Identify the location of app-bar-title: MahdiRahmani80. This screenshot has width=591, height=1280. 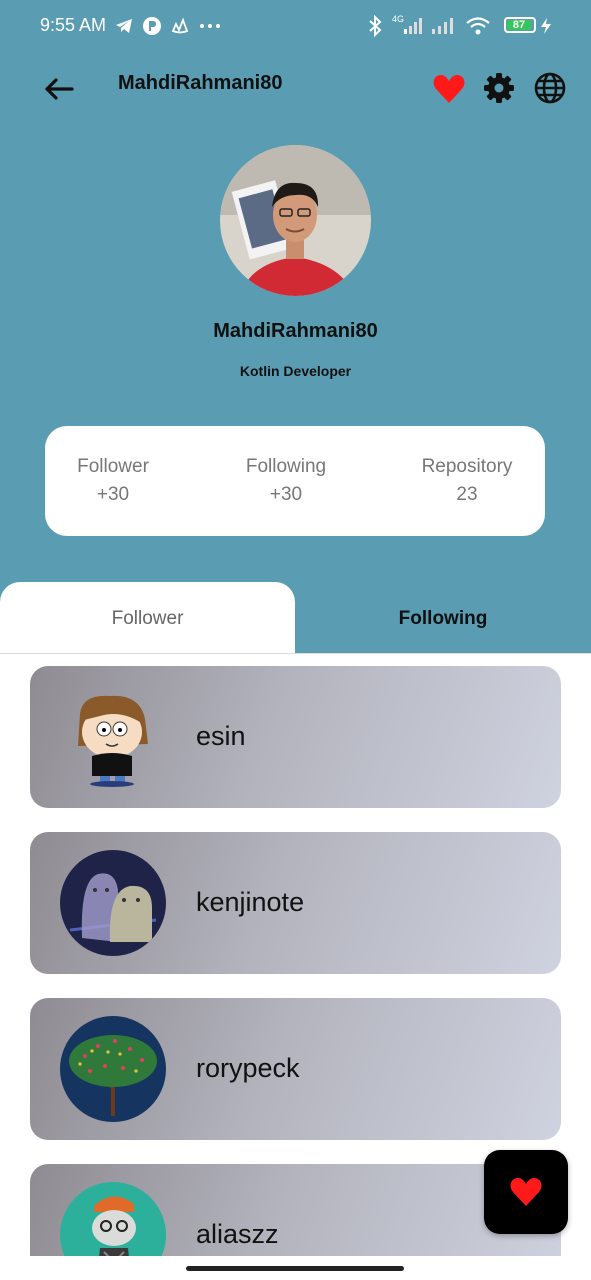
(200, 83).